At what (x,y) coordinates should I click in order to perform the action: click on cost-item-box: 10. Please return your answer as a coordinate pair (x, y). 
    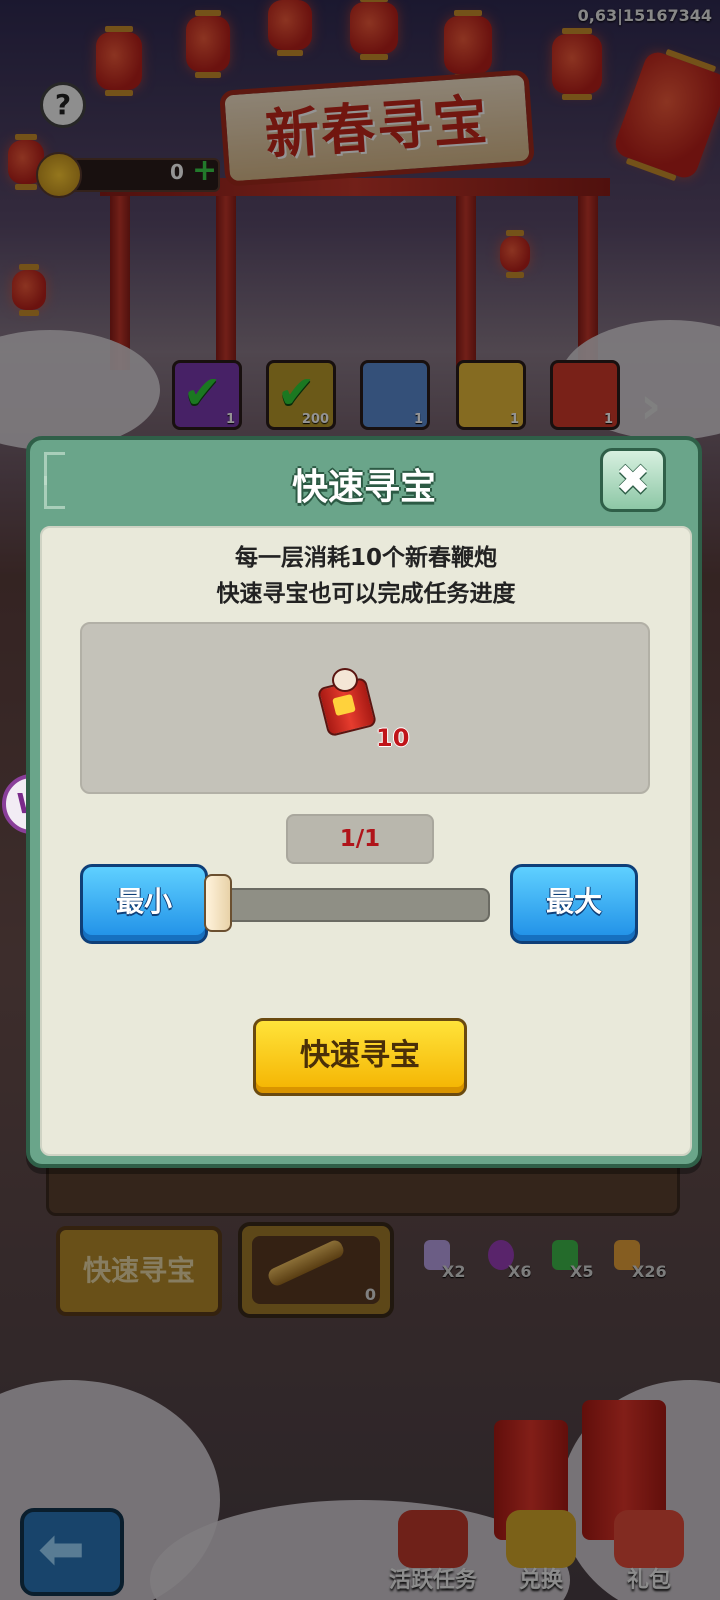
    Looking at the image, I should click on (365, 708).